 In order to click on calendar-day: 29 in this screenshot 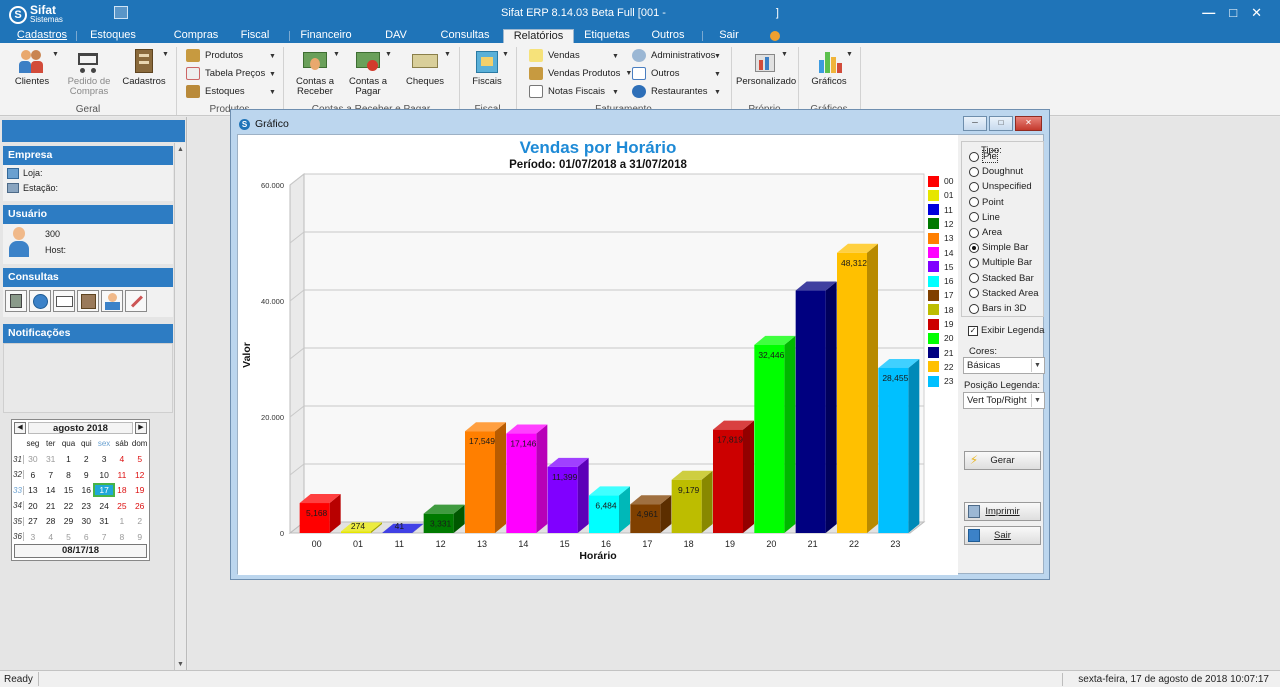, I will do `click(69, 521)`.